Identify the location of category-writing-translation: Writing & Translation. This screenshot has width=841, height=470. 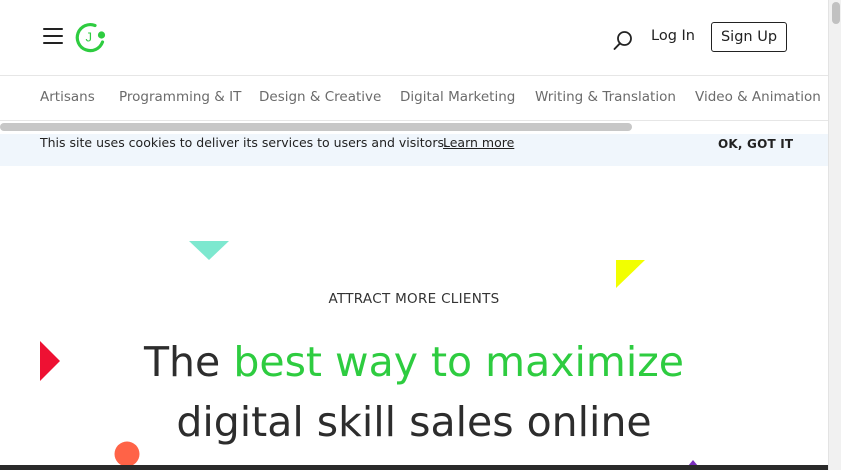
(605, 97).